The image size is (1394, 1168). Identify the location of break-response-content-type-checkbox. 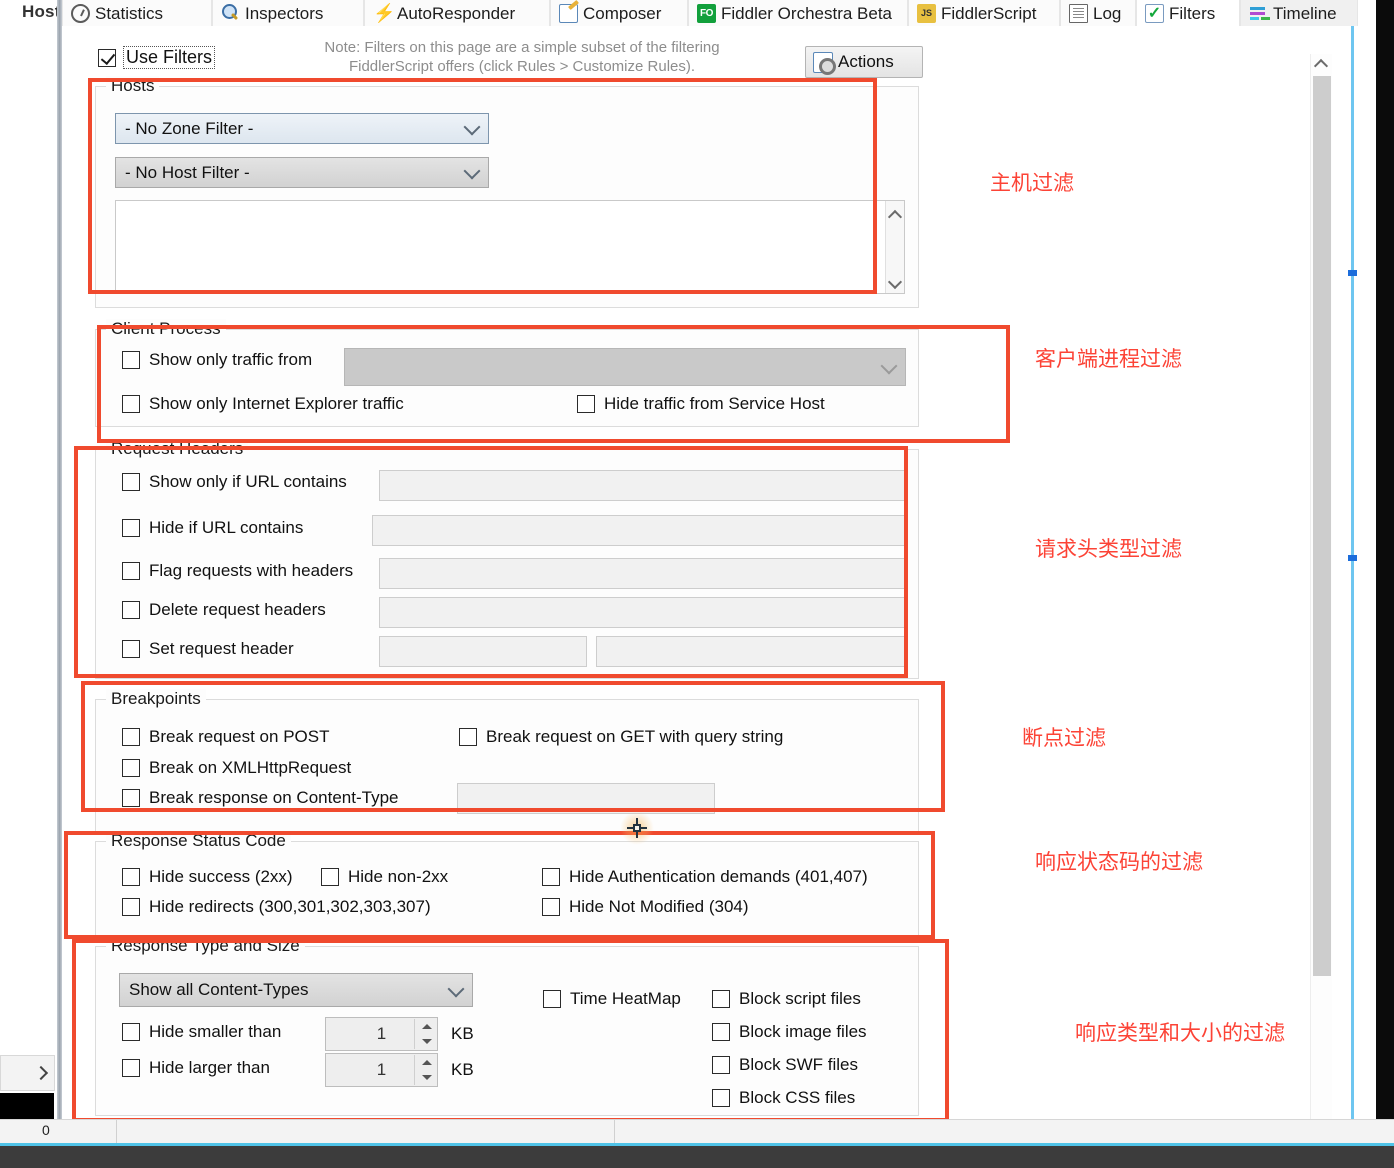
(131, 798).